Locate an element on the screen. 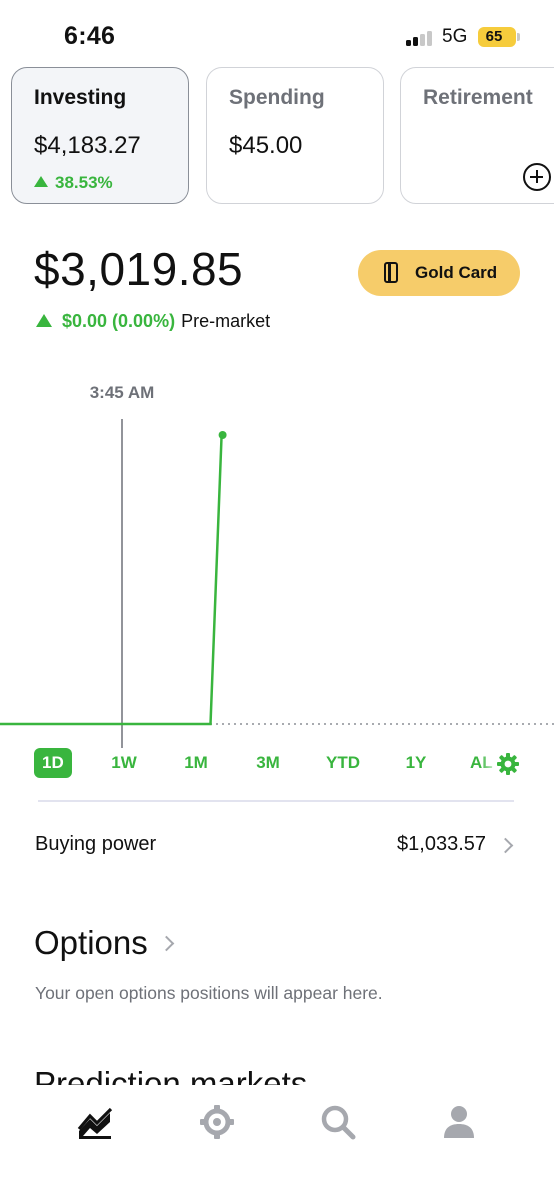 The width and height of the screenshot is (554, 1200). prediction-markets-header: Prediction markets is located at coordinates (170, 1074).